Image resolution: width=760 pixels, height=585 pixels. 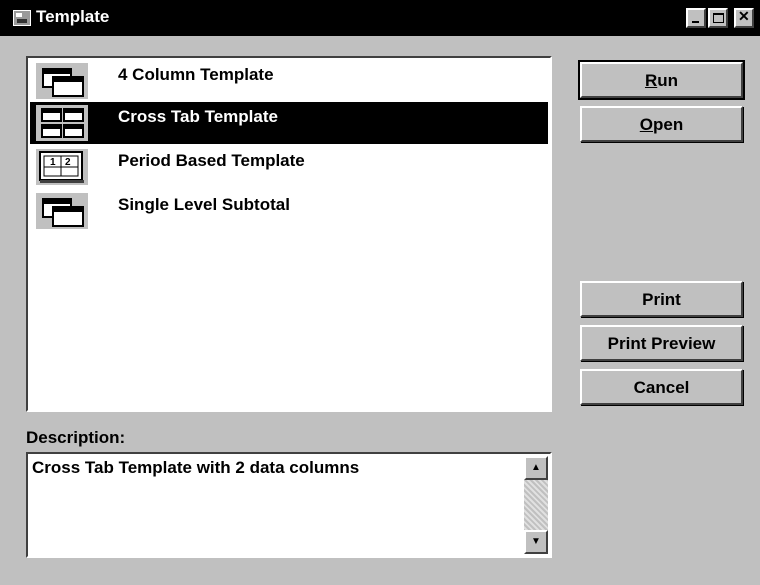 I want to click on grid-four-icon, so click(x=62, y=123).